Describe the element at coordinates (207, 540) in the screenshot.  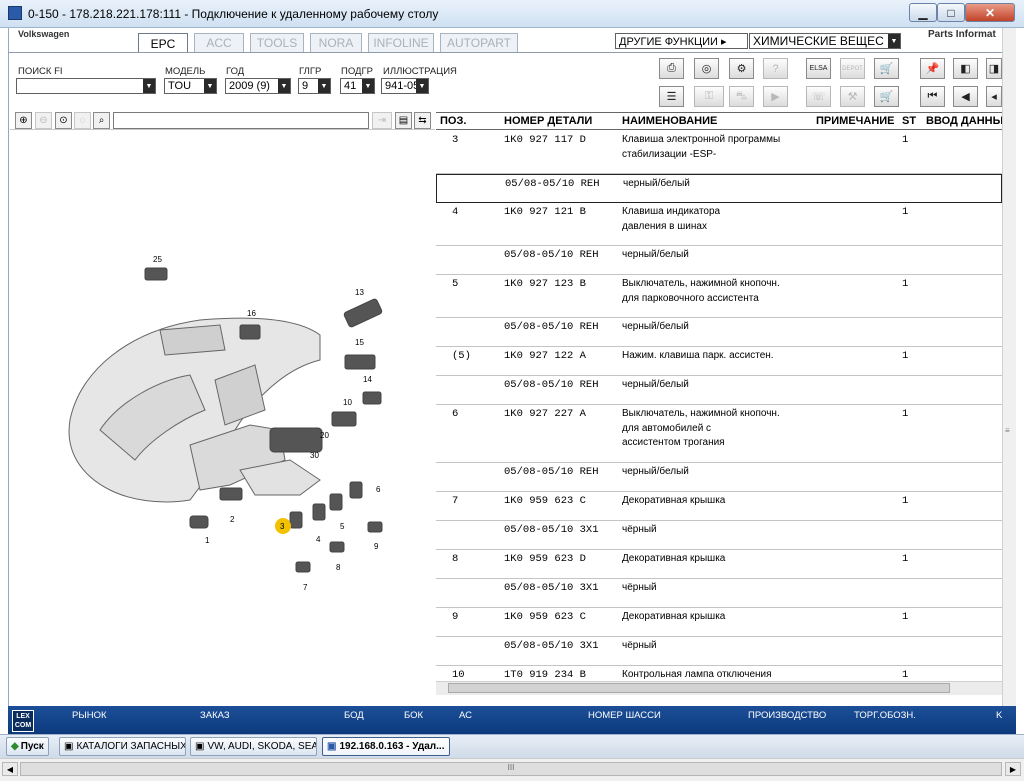
I see `callout-1: 1` at that location.